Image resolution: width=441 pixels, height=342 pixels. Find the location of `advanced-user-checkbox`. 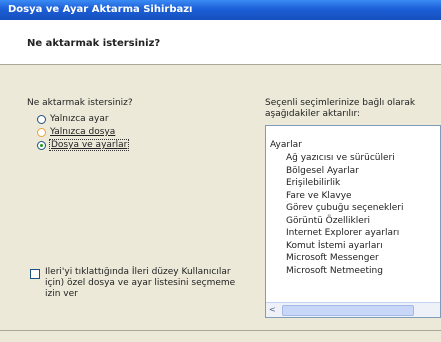

advanced-user-checkbox is located at coordinates (35, 274).